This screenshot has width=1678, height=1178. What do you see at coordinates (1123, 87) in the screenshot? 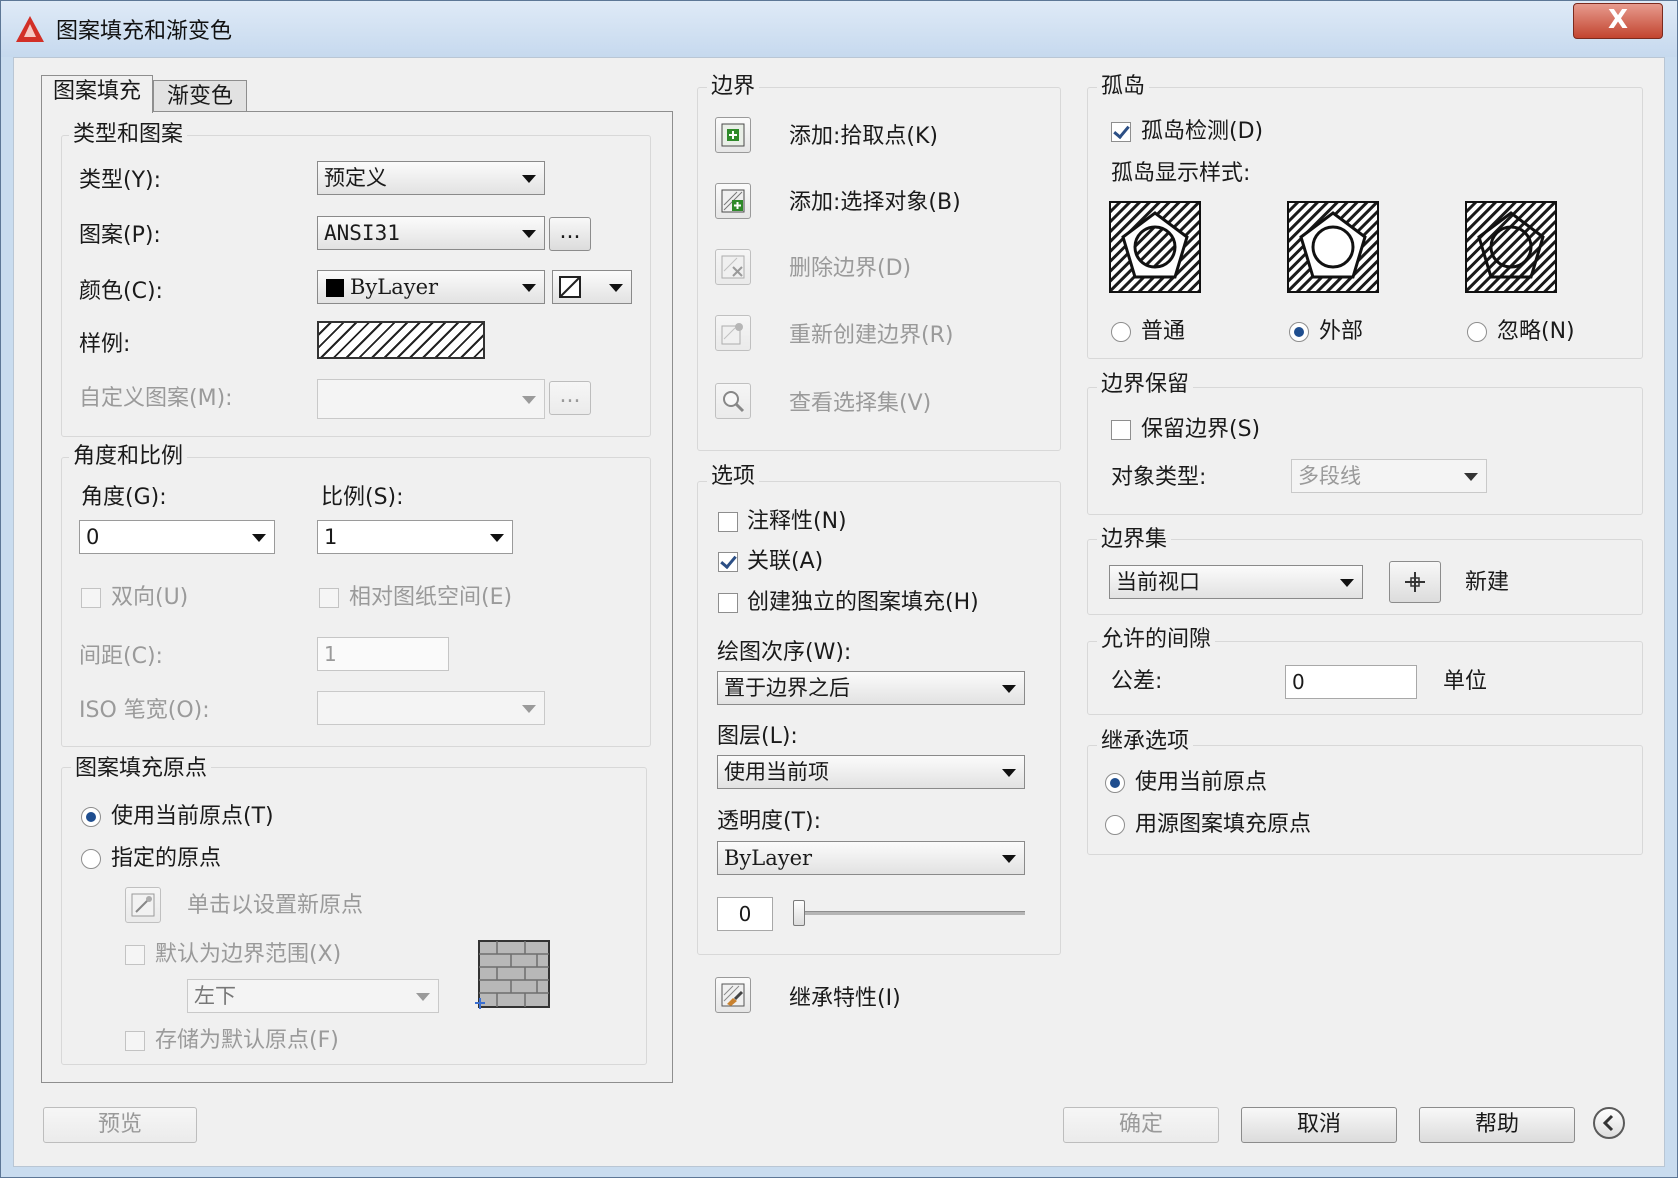
I see `islands-group-title: 孤岛` at bounding box center [1123, 87].